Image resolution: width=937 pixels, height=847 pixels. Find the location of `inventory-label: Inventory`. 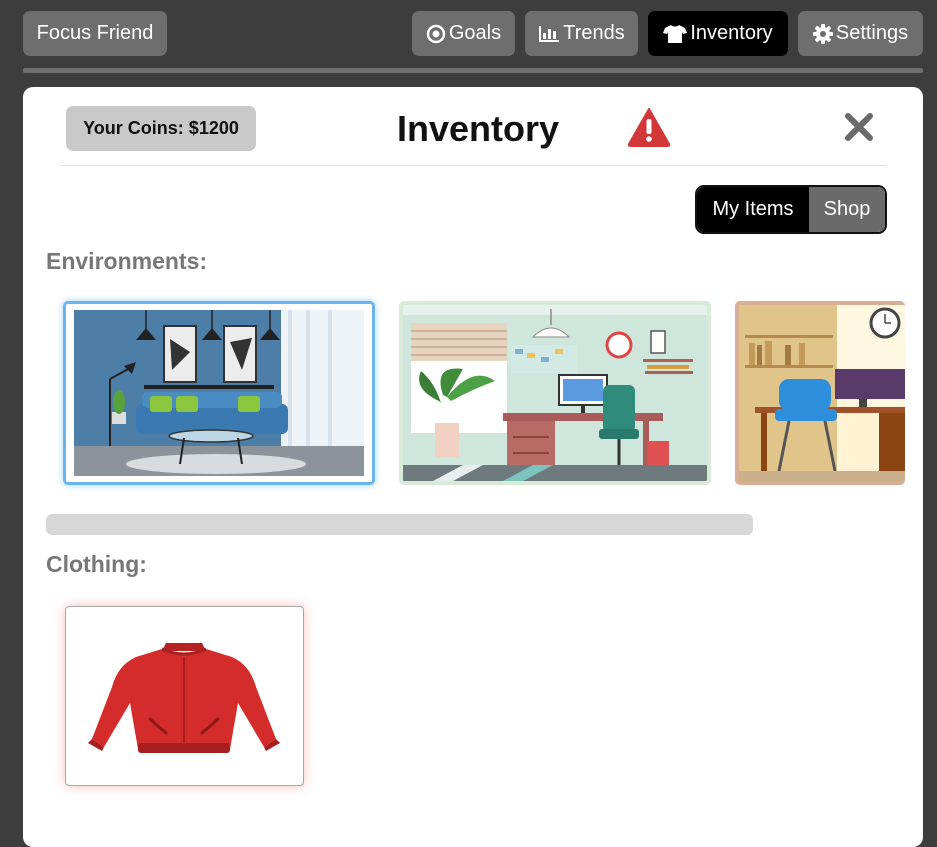

inventory-label: Inventory is located at coordinates (731, 33).